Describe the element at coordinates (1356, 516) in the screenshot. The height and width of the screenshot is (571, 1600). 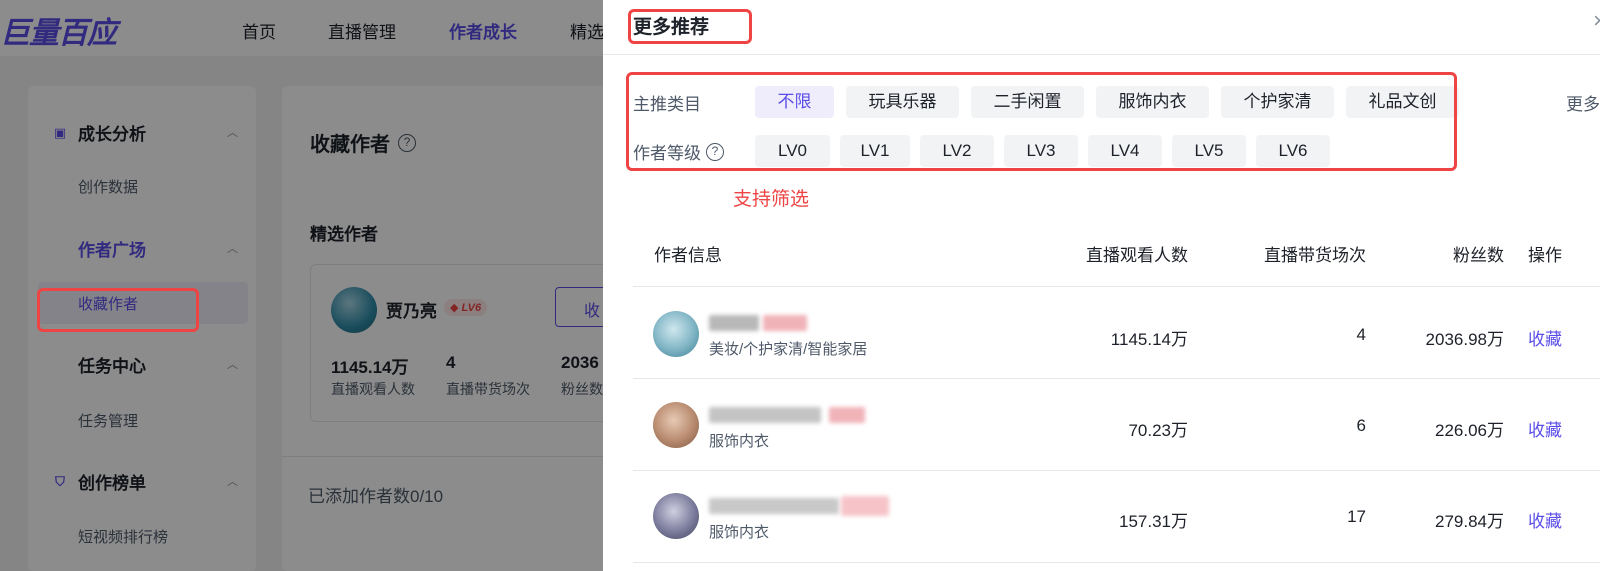
I see `cell-live-sessions: 17` at that location.